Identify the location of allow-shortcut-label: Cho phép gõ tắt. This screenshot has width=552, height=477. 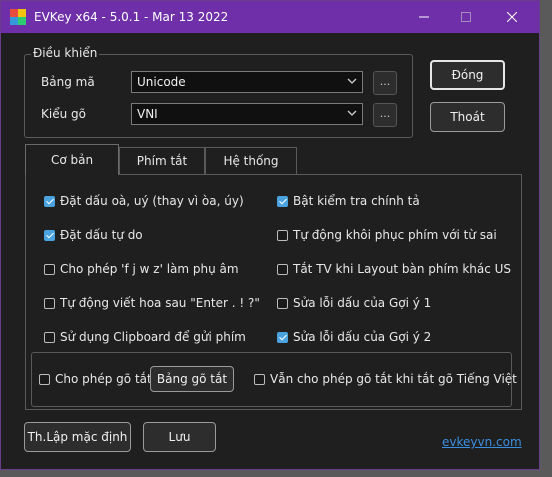
(103, 379).